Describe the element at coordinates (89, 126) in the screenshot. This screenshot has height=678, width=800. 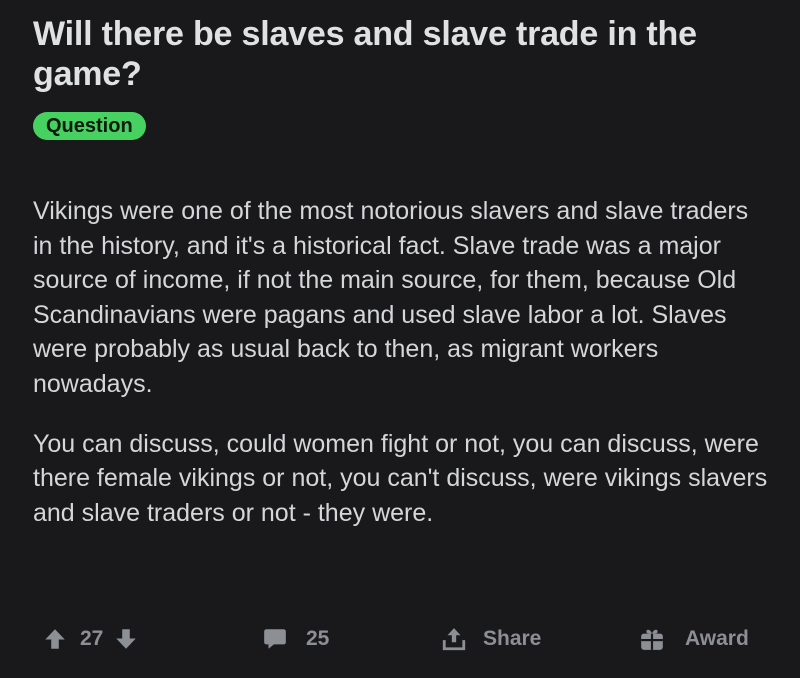
I see `flair-badge: Question` at that location.